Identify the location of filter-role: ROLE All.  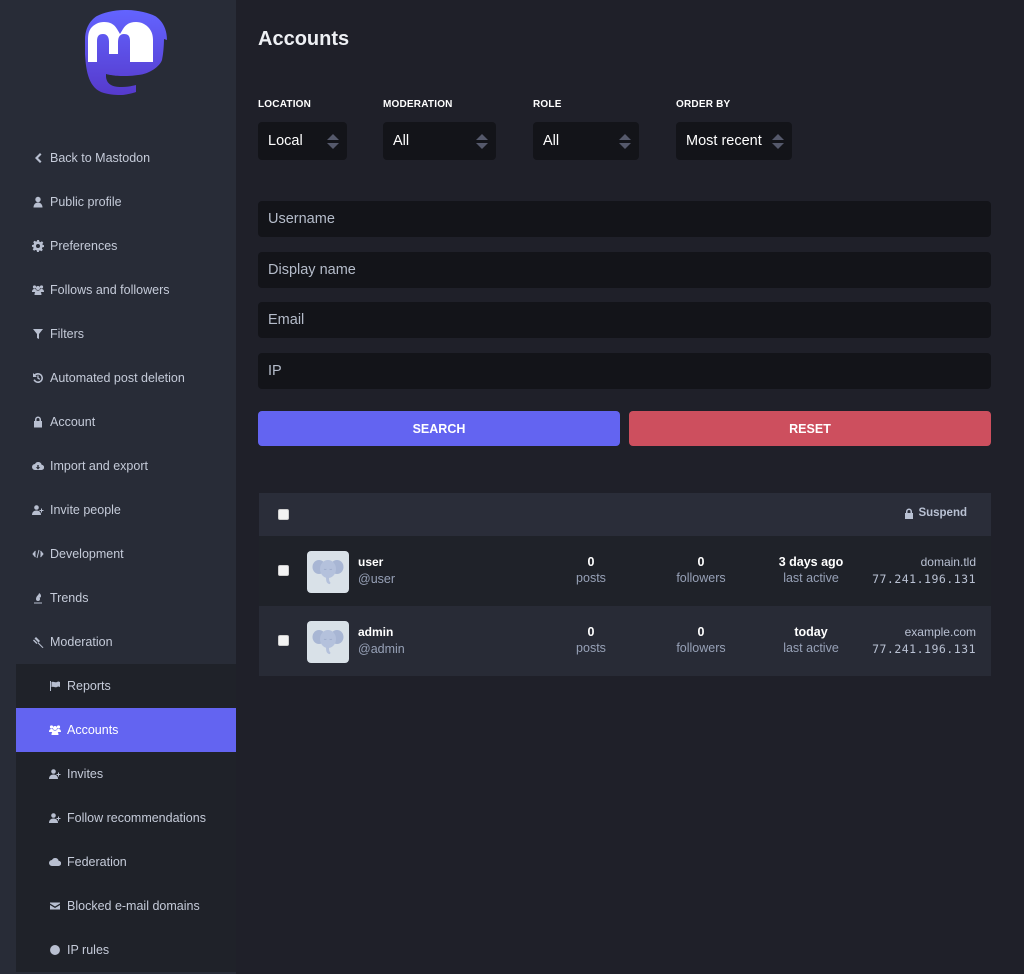
(586, 129).